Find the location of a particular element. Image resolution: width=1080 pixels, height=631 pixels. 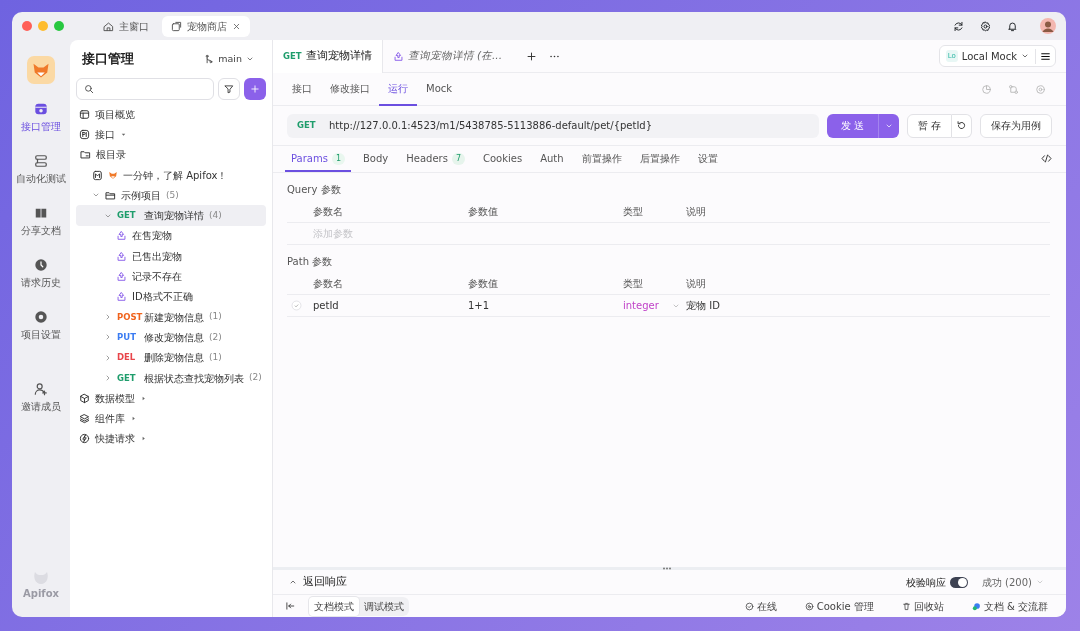

zoom-button is located at coordinates (59, 26).